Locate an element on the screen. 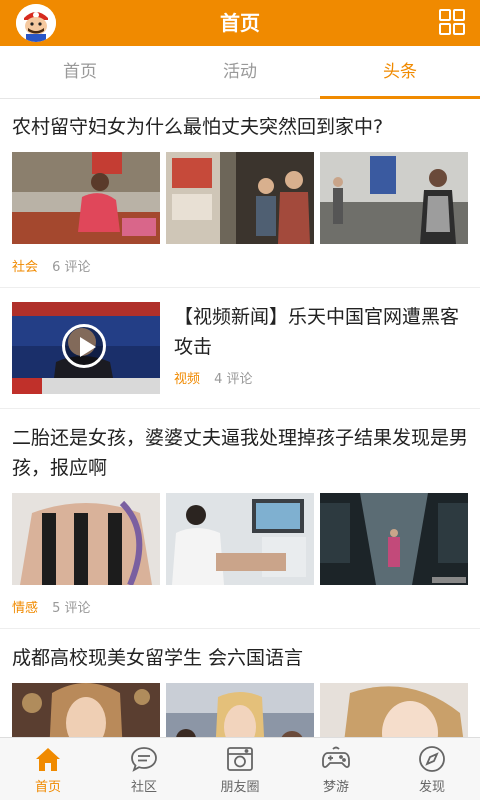 This screenshot has height=800, width=480. nav-label: 梦游 is located at coordinates (335, 787).